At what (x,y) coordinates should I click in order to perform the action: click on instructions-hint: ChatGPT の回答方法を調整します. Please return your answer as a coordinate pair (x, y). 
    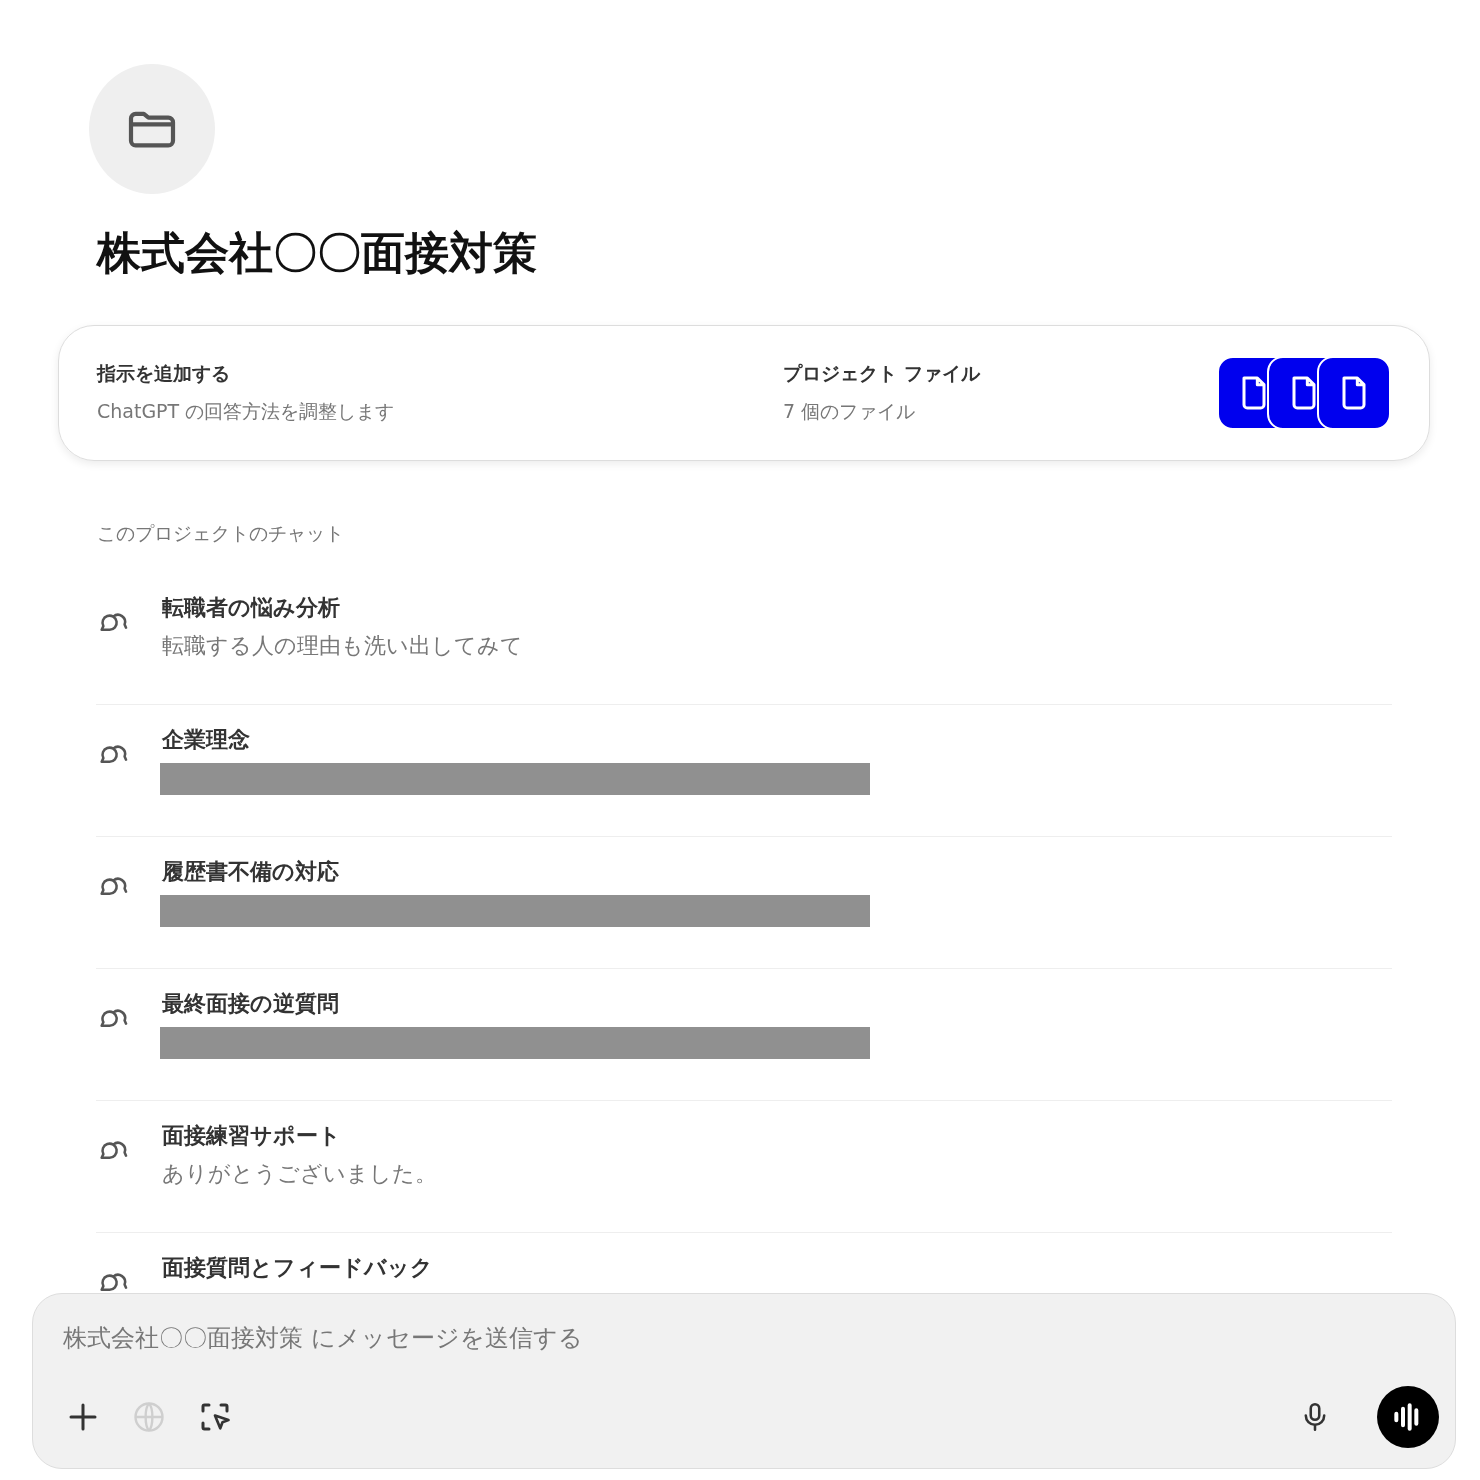
    Looking at the image, I should click on (246, 411).